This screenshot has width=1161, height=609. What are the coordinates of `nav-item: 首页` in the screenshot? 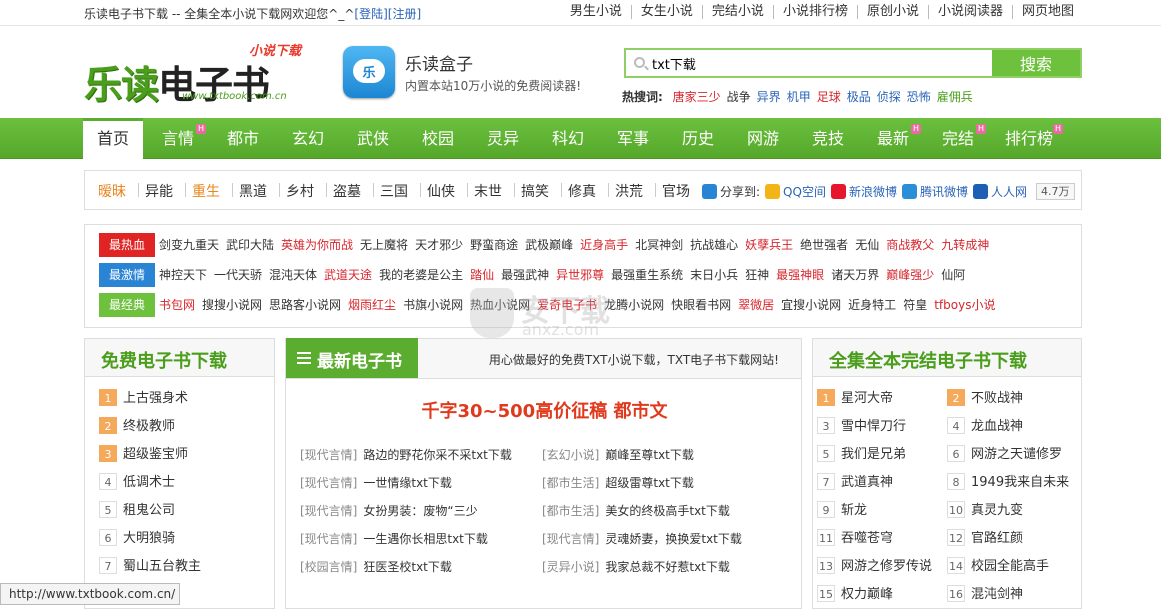 It's located at (113, 138).